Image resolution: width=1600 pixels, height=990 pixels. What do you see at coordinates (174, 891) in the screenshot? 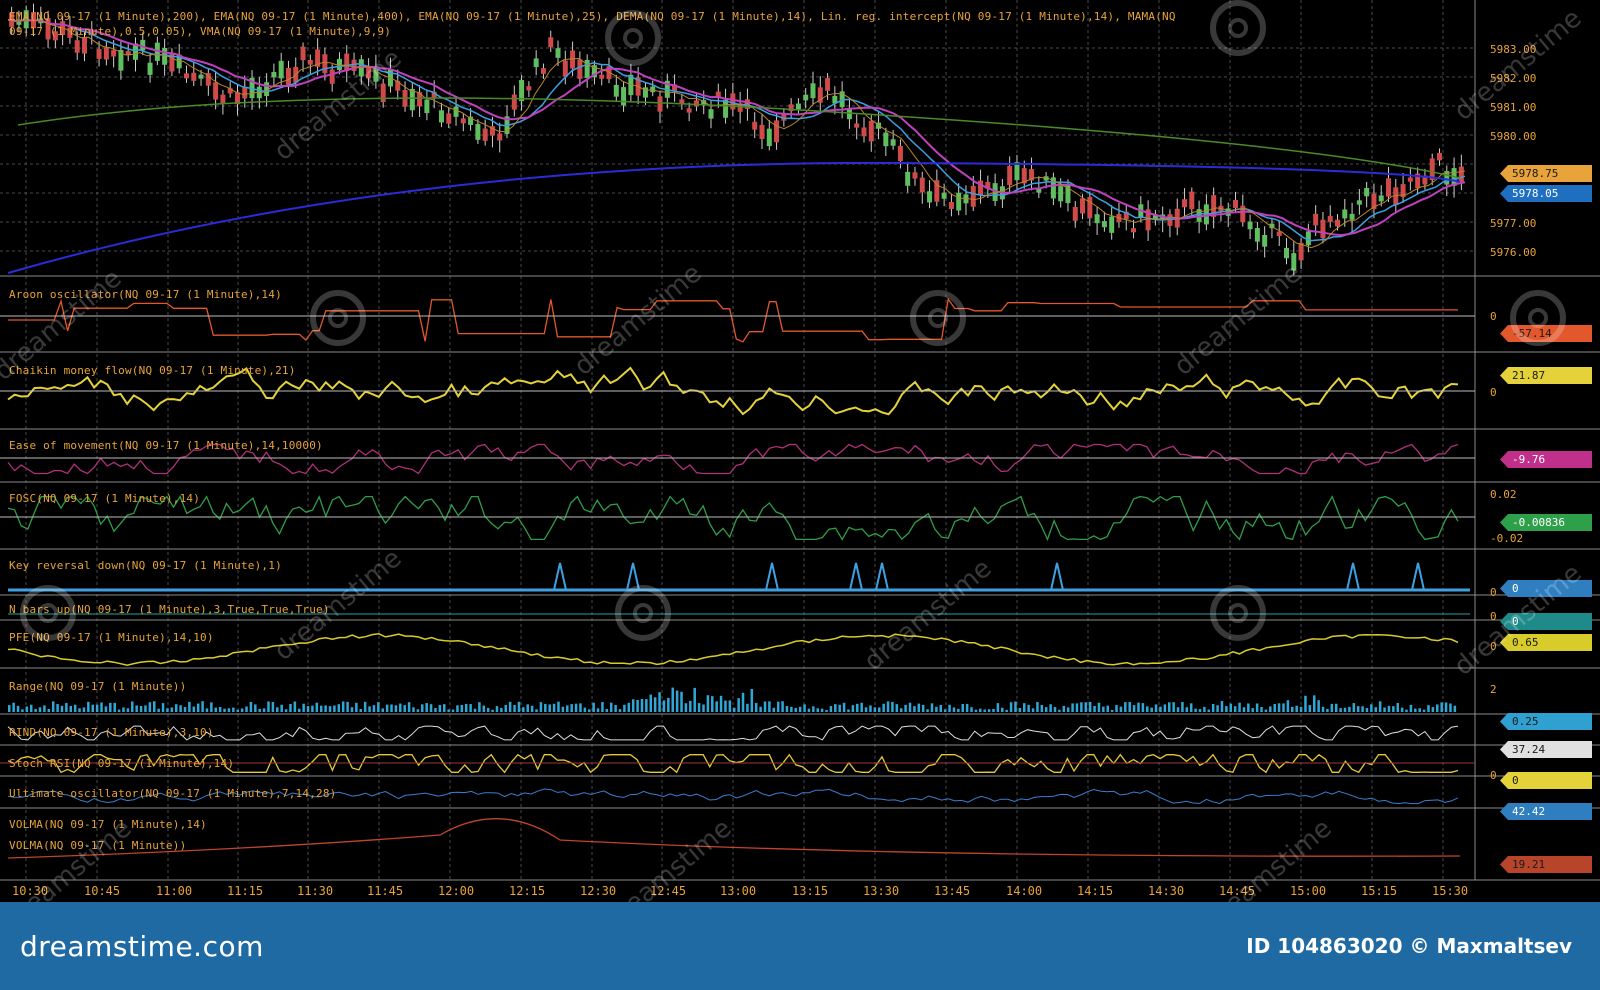
I see `time-axis-label: 11:00` at bounding box center [174, 891].